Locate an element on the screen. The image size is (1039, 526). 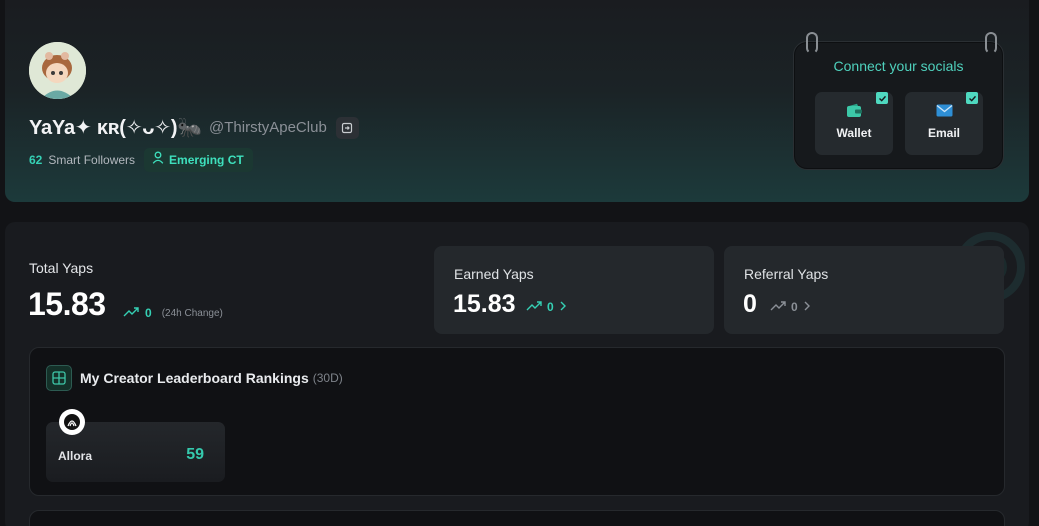
email-label: Email is located at coordinates (943, 133).